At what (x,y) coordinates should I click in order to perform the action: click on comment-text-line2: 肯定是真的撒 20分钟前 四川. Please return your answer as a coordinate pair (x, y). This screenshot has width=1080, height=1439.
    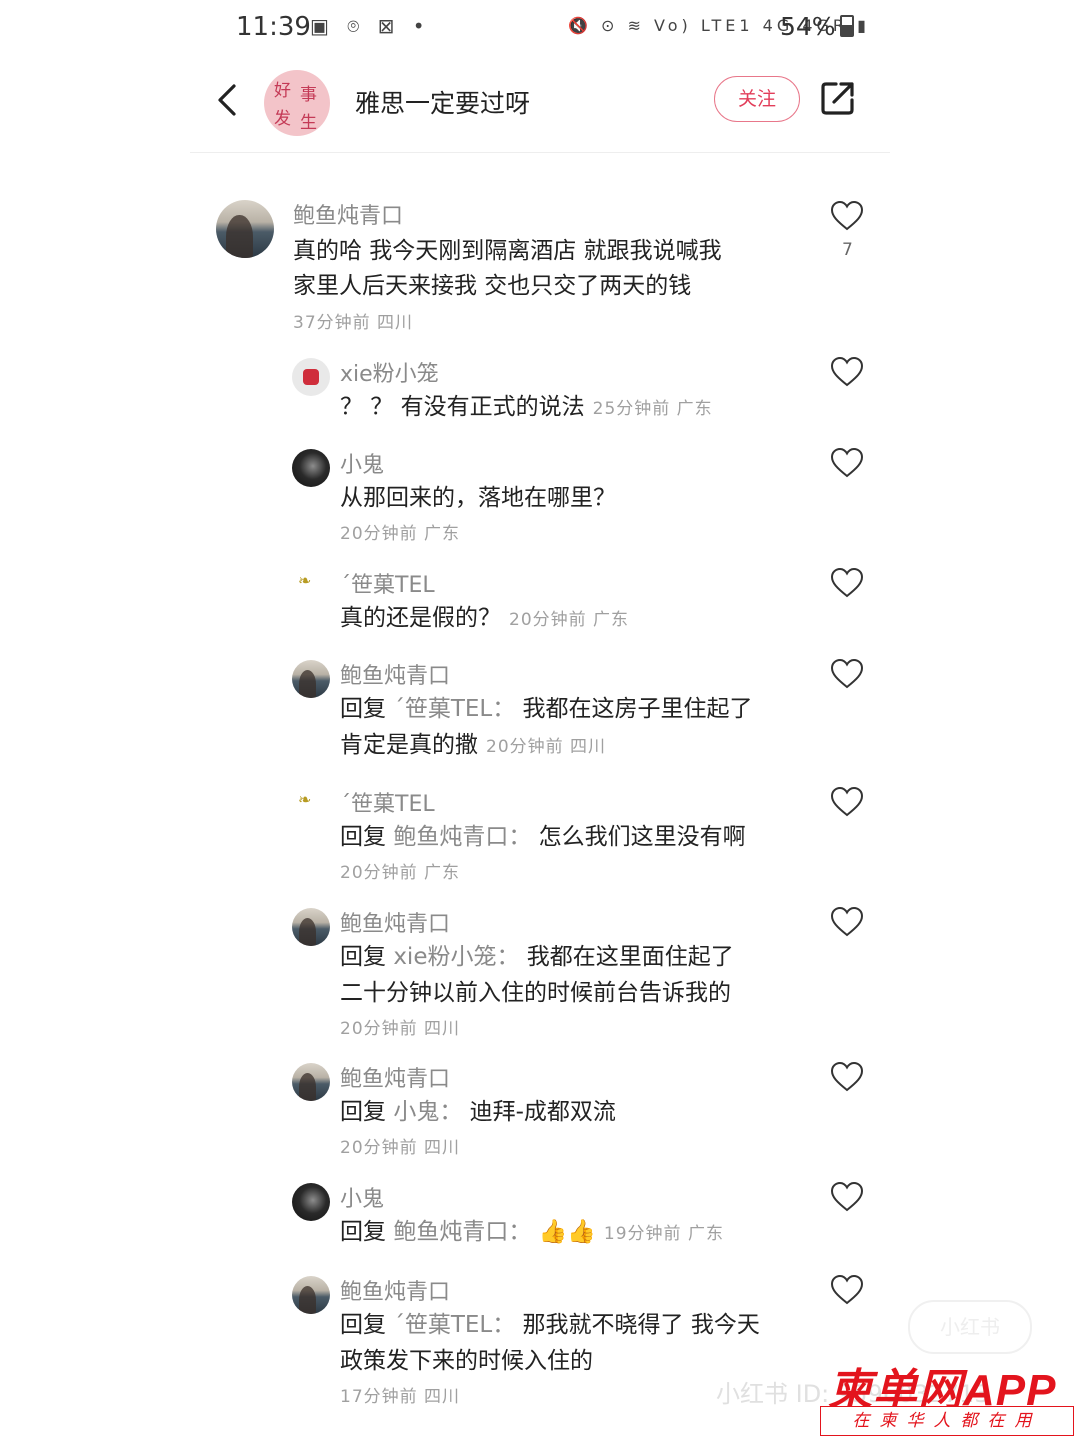
    Looking at the image, I should click on (473, 746).